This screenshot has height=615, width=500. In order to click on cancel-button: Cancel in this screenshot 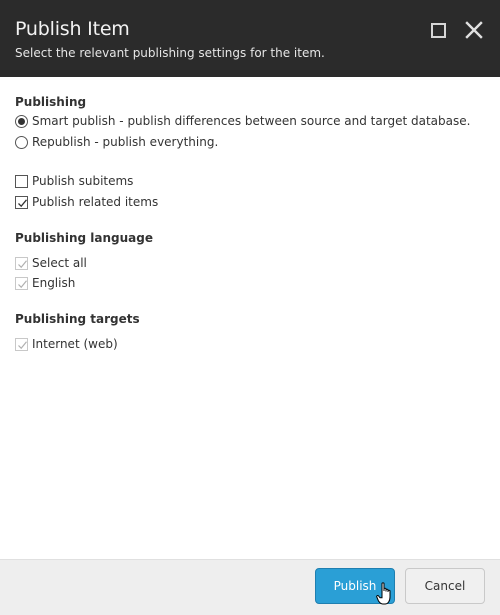, I will do `click(445, 586)`.